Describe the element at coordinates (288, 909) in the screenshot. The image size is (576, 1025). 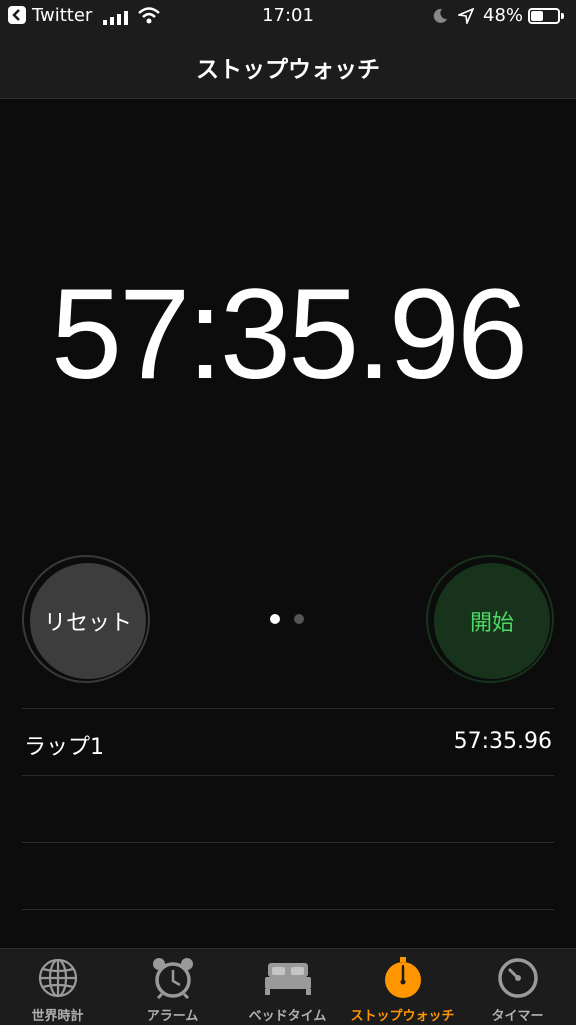
I see `divider` at that location.